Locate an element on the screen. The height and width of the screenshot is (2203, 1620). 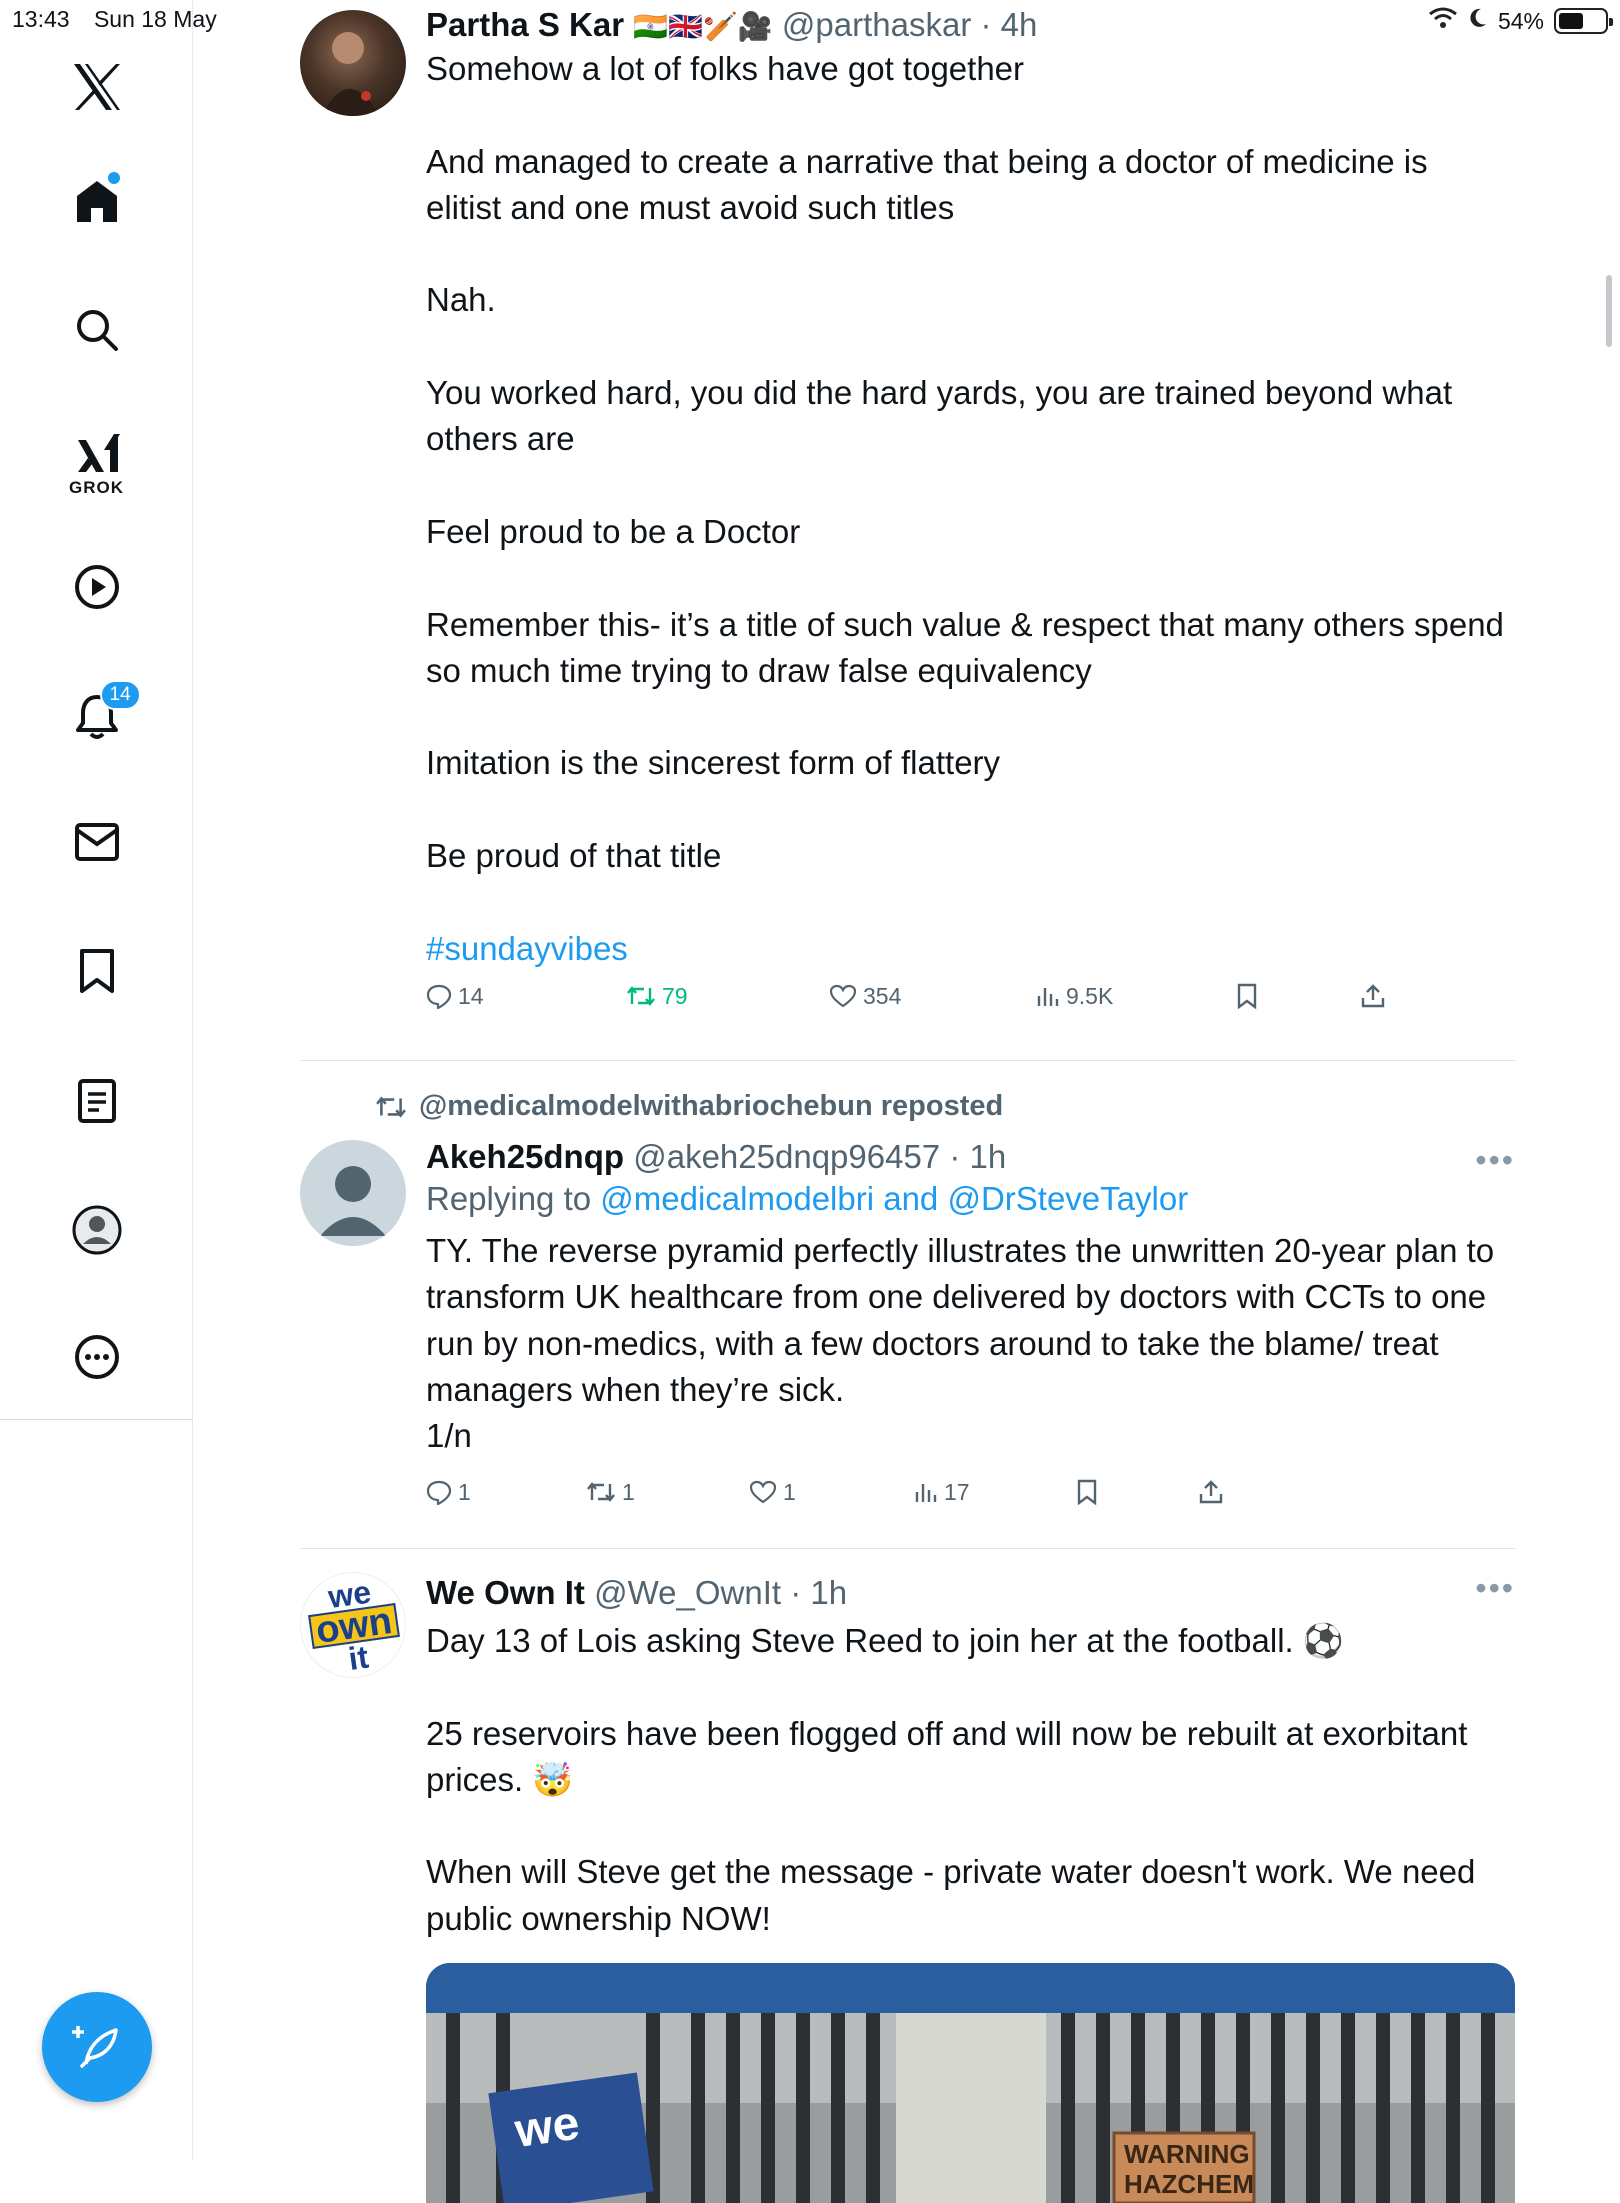
tweet-header: Akeh25dnqp @akeh25dnqp96457 · 1h is located at coordinates (716, 1156).